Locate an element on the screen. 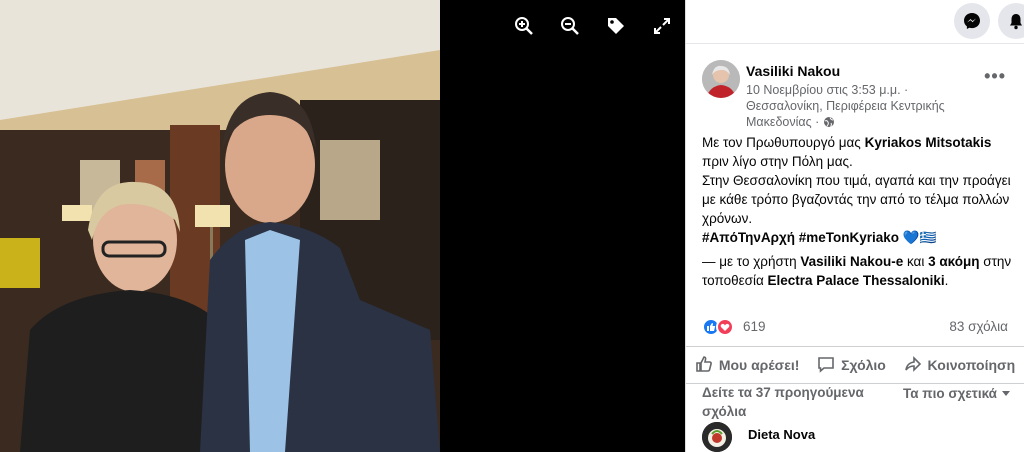 The height and width of the screenshot is (452, 1024). location-link: Electra Palace Thessaloniki is located at coordinates (856, 280).